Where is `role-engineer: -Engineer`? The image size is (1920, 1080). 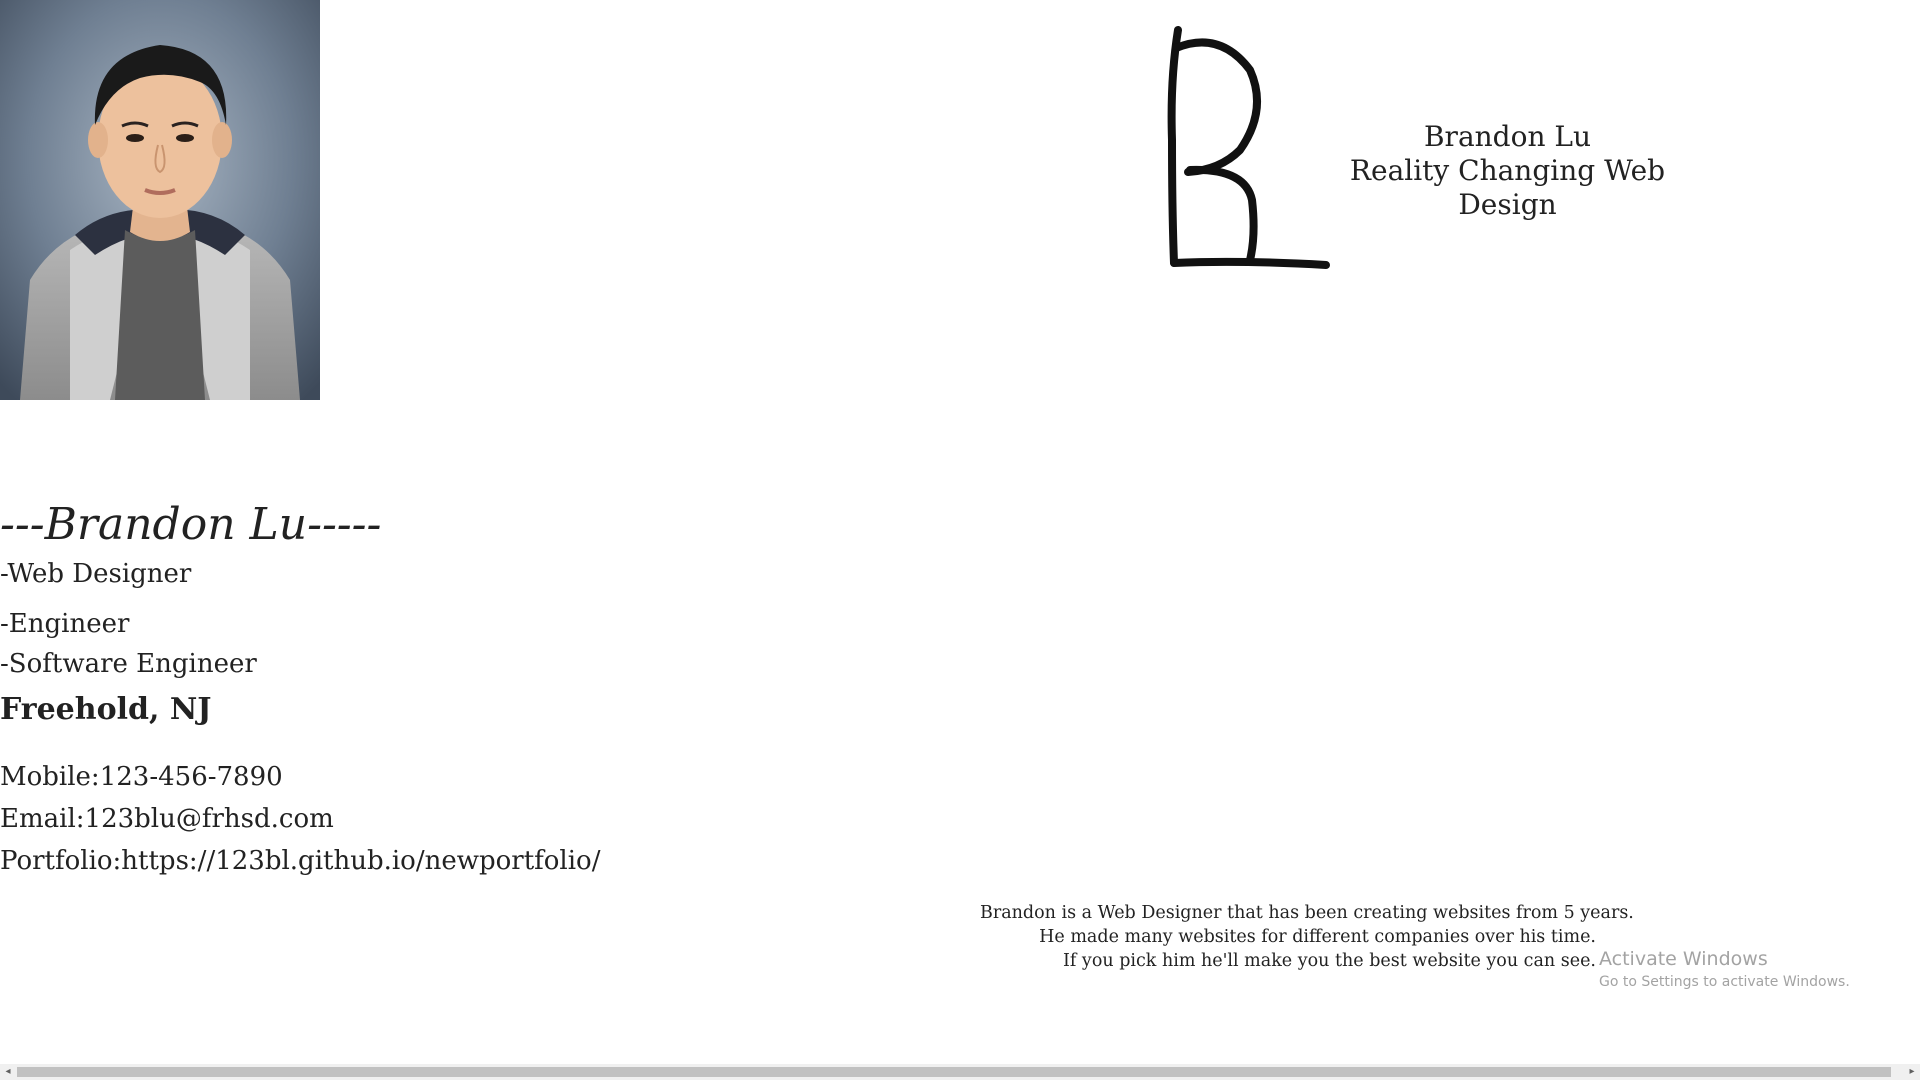
role-engineer: -Engineer is located at coordinates (65, 624).